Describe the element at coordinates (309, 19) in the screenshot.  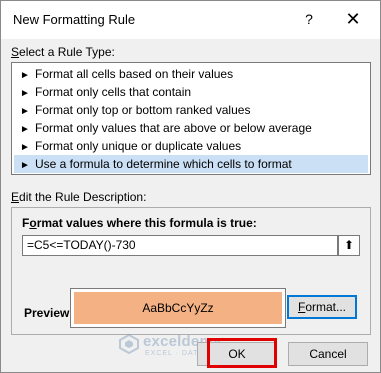
I see `help-button: ?` at that location.